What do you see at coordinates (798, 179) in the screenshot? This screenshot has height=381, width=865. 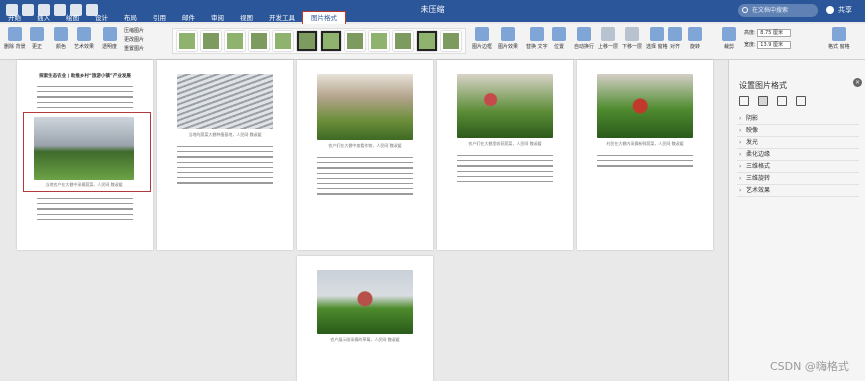 I see `section-3d-rotation: › 三维旋转` at bounding box center [798, 179].